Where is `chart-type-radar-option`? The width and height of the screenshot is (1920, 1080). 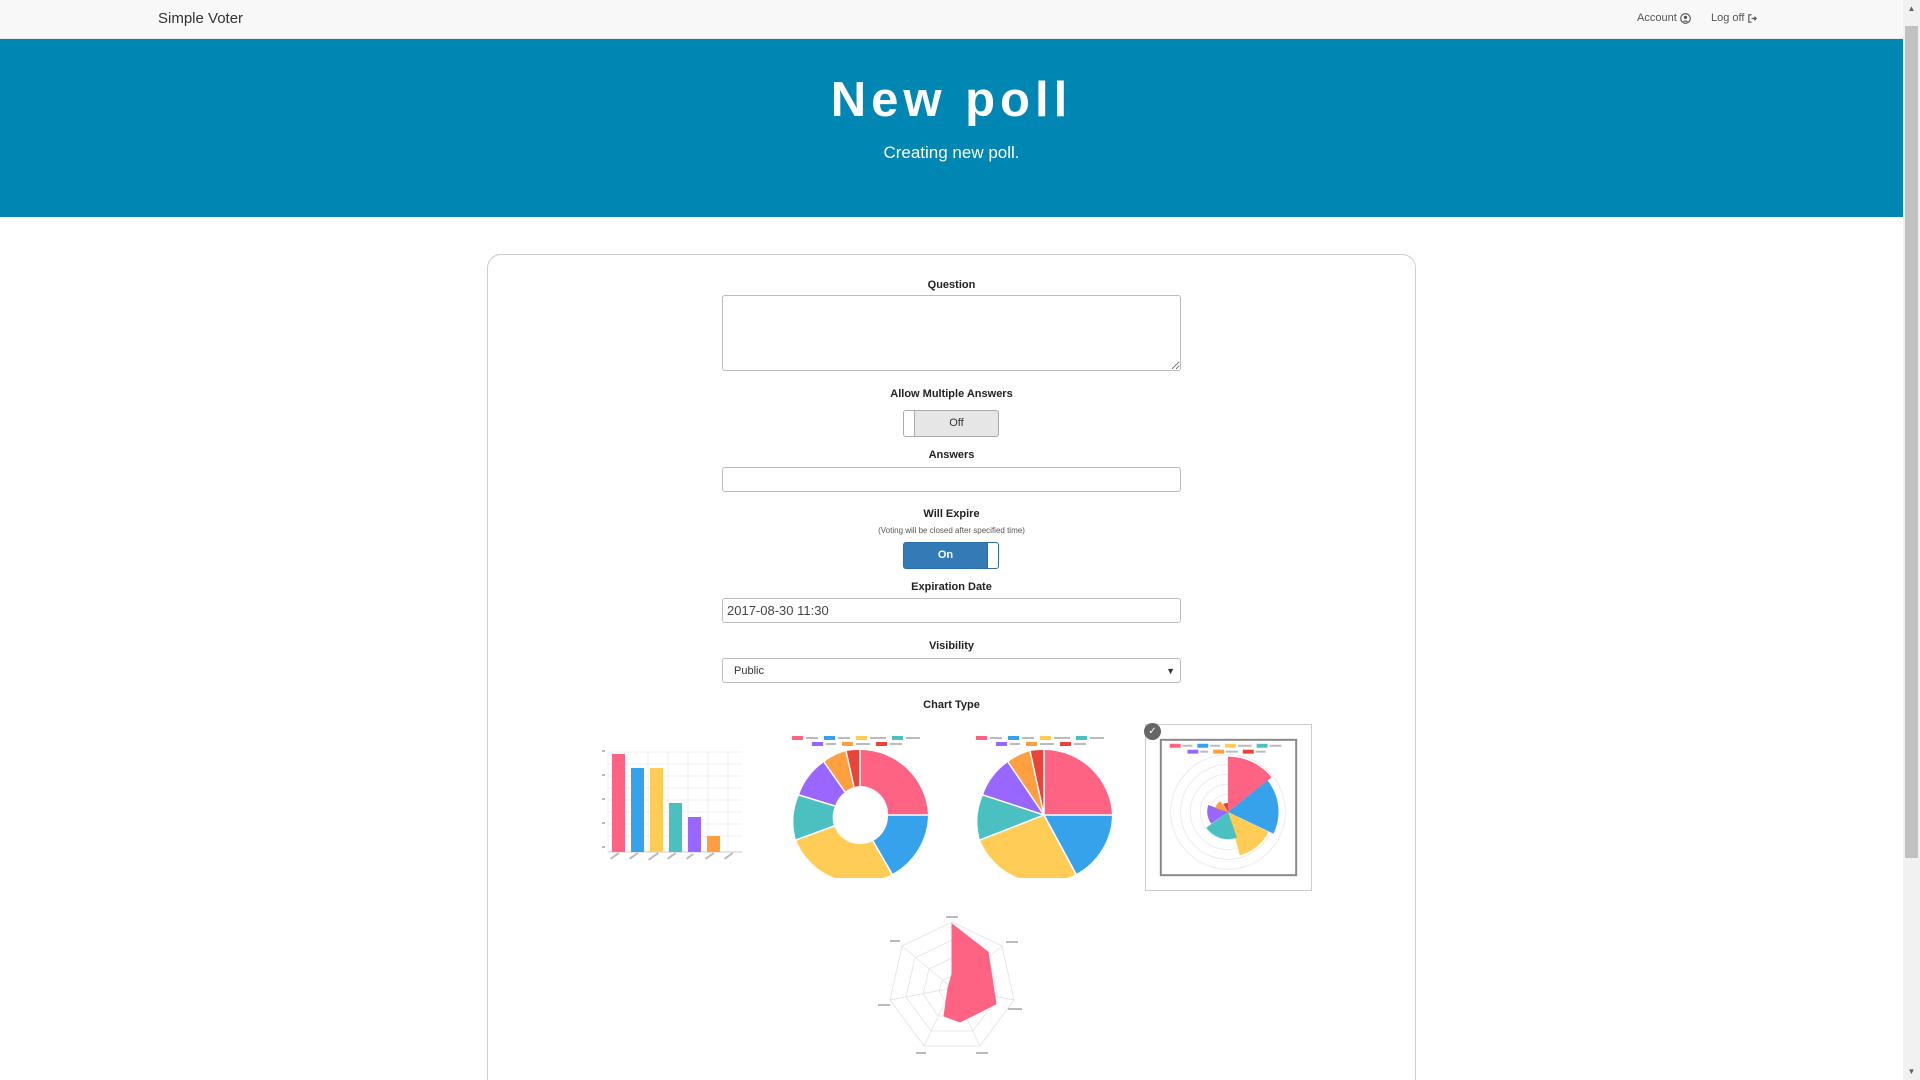 chart-type-radar-option is located at coordinates (952, 986).